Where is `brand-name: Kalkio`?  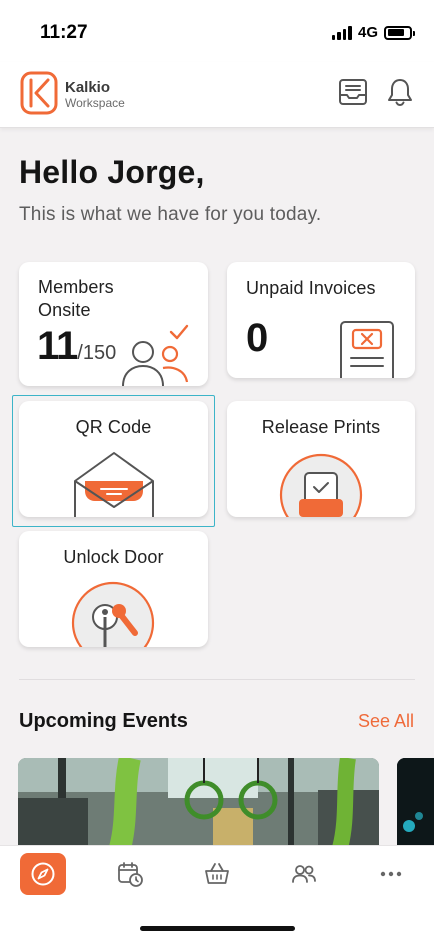 brand-name: Kalkio is located at coordinates (88, 87).